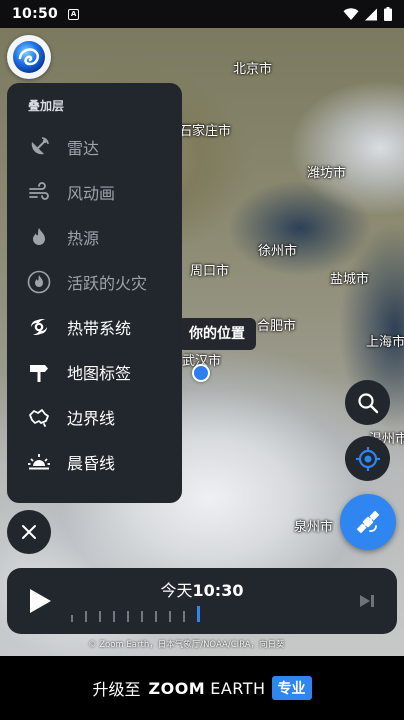 Image resolution: width=404 pixels, height=720 pixels. What do you see at coordinates (278, 251) in the screenshot?
I see `city-label-xuzhou: 徐州市` at bounding box center [278, 251].